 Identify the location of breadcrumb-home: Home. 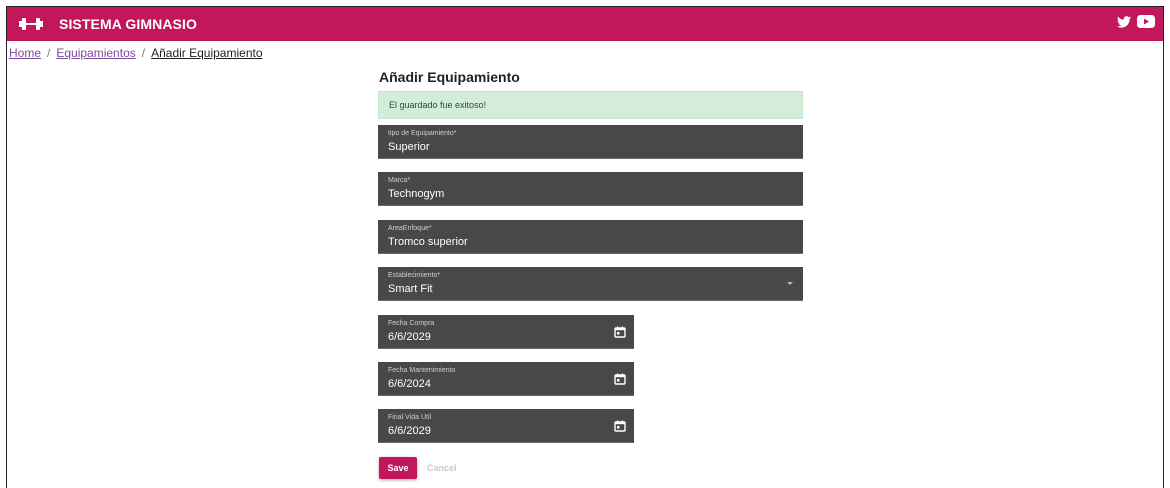
(25, 53).